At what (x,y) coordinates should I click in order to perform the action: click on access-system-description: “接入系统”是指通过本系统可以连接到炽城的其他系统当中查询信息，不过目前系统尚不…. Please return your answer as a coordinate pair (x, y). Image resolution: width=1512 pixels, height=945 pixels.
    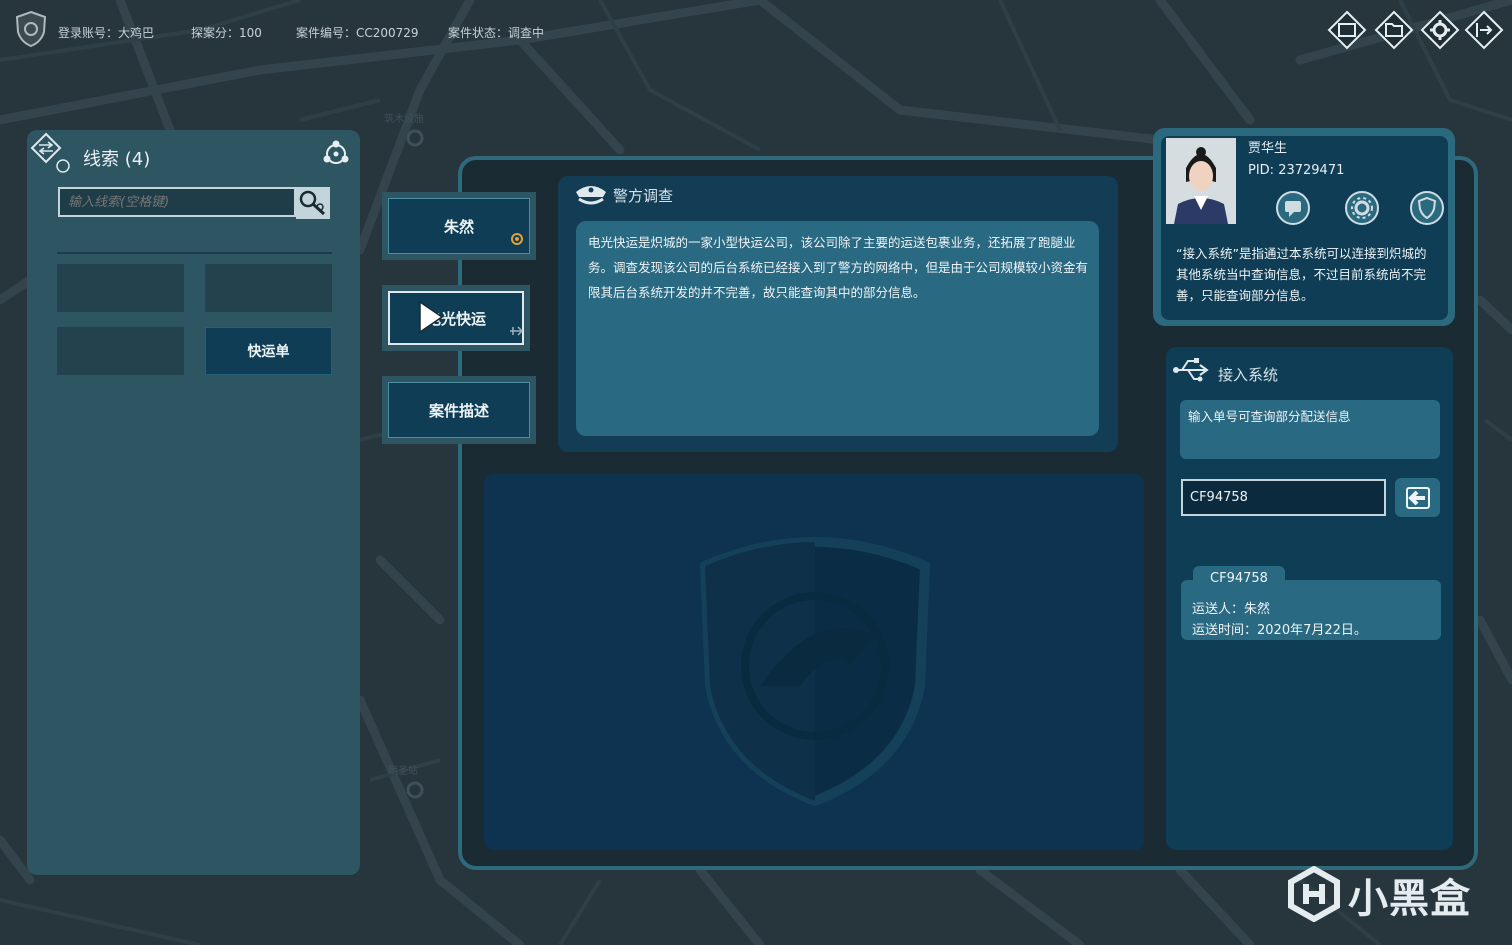
    Looking at the image, I should click on (1301, 274).